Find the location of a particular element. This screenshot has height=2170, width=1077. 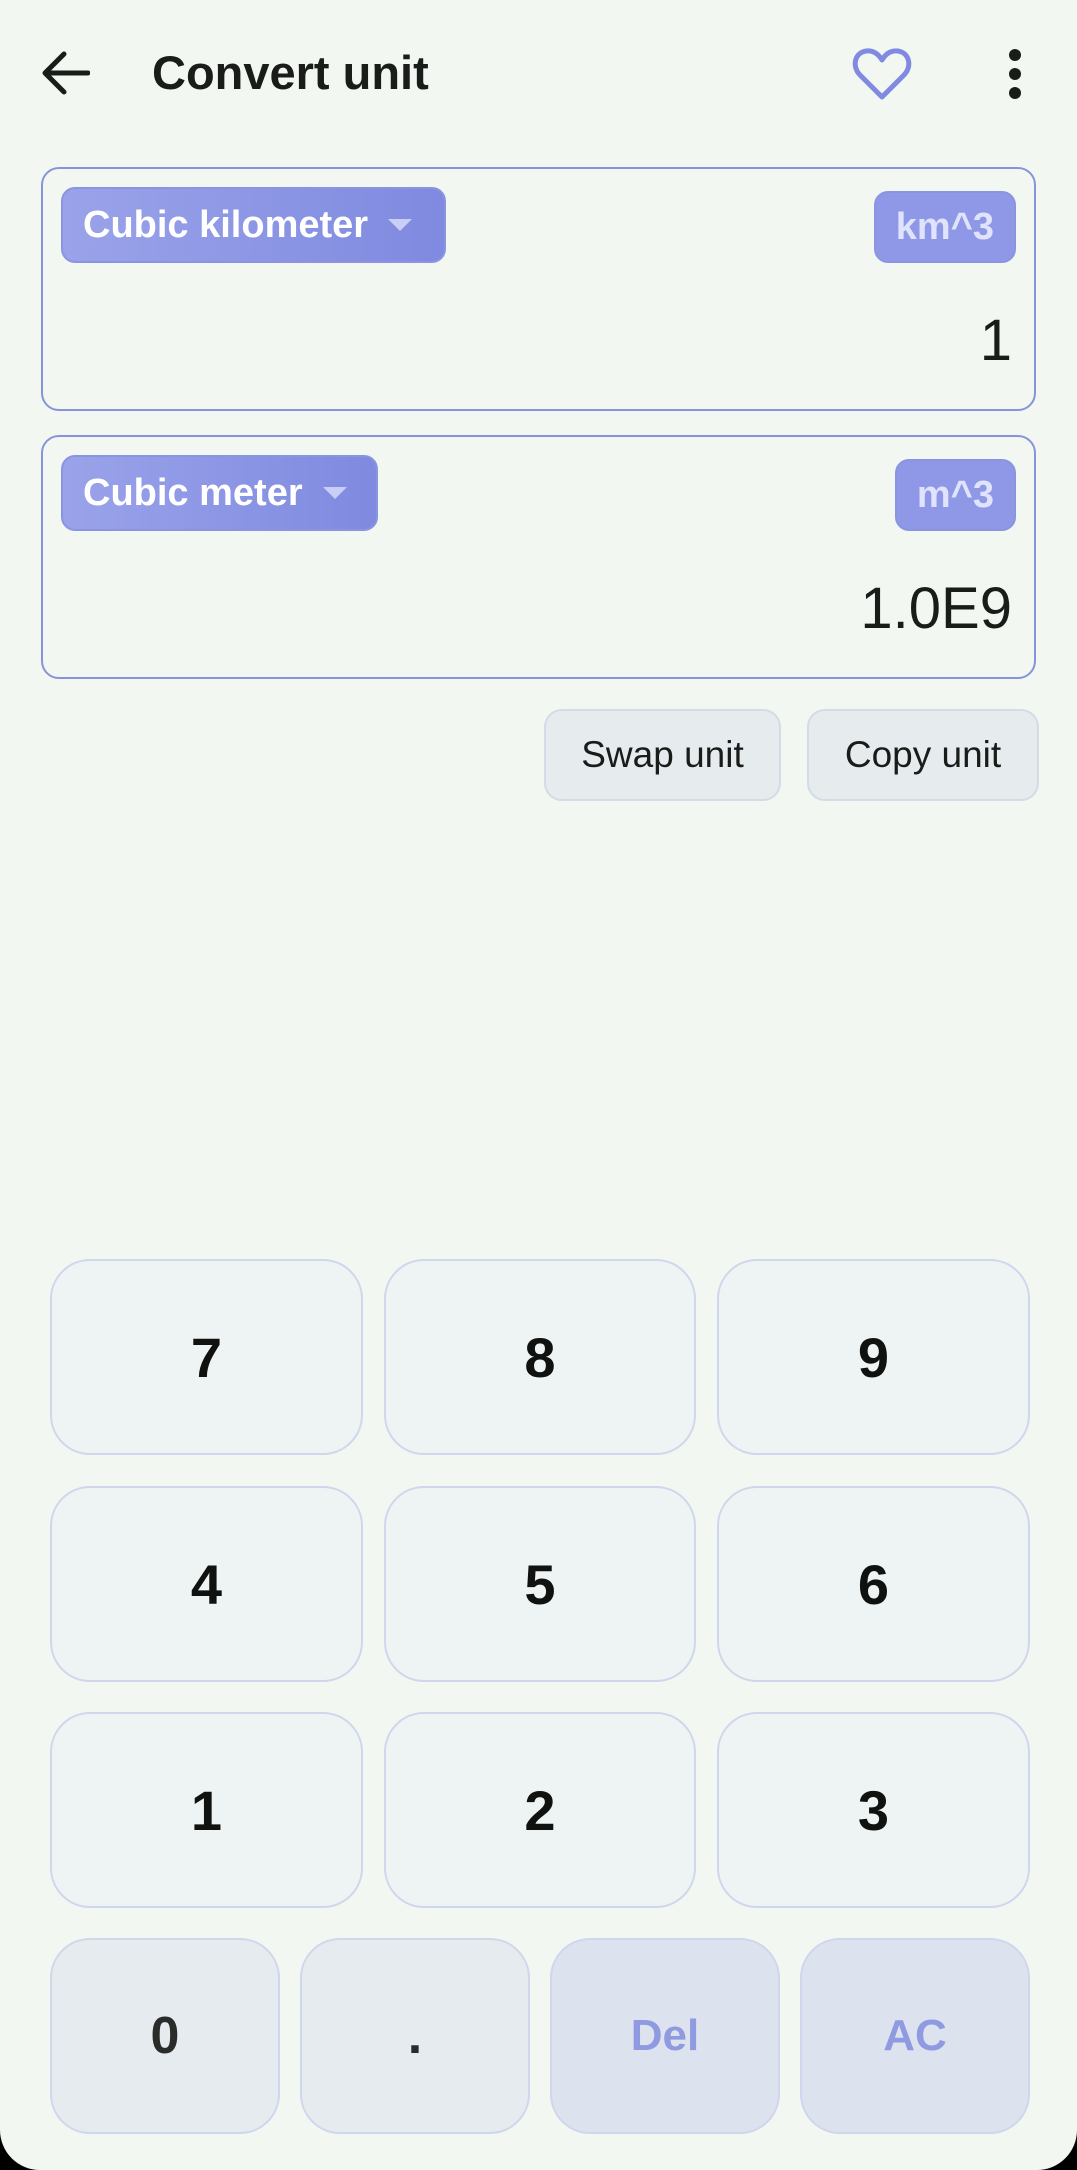

from-unit-value: 1 is located at coordinates (996, 341).